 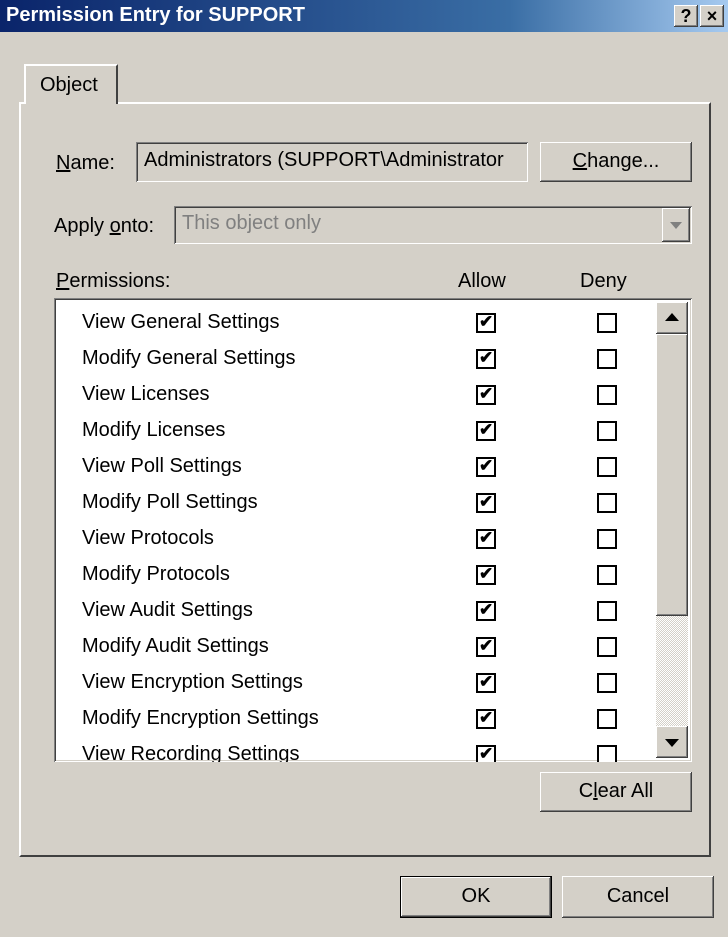 What do you see at coordinates (354, 539) in the screenshot?
I see `permission-row: View Protocols ✔` at bounding box center [354, 539].